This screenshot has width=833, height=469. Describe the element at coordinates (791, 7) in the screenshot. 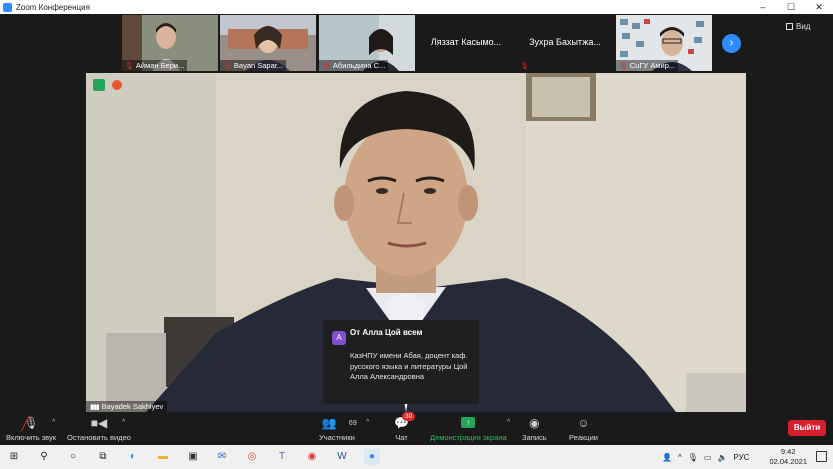

I see `maximize-button: ☐` at that location.